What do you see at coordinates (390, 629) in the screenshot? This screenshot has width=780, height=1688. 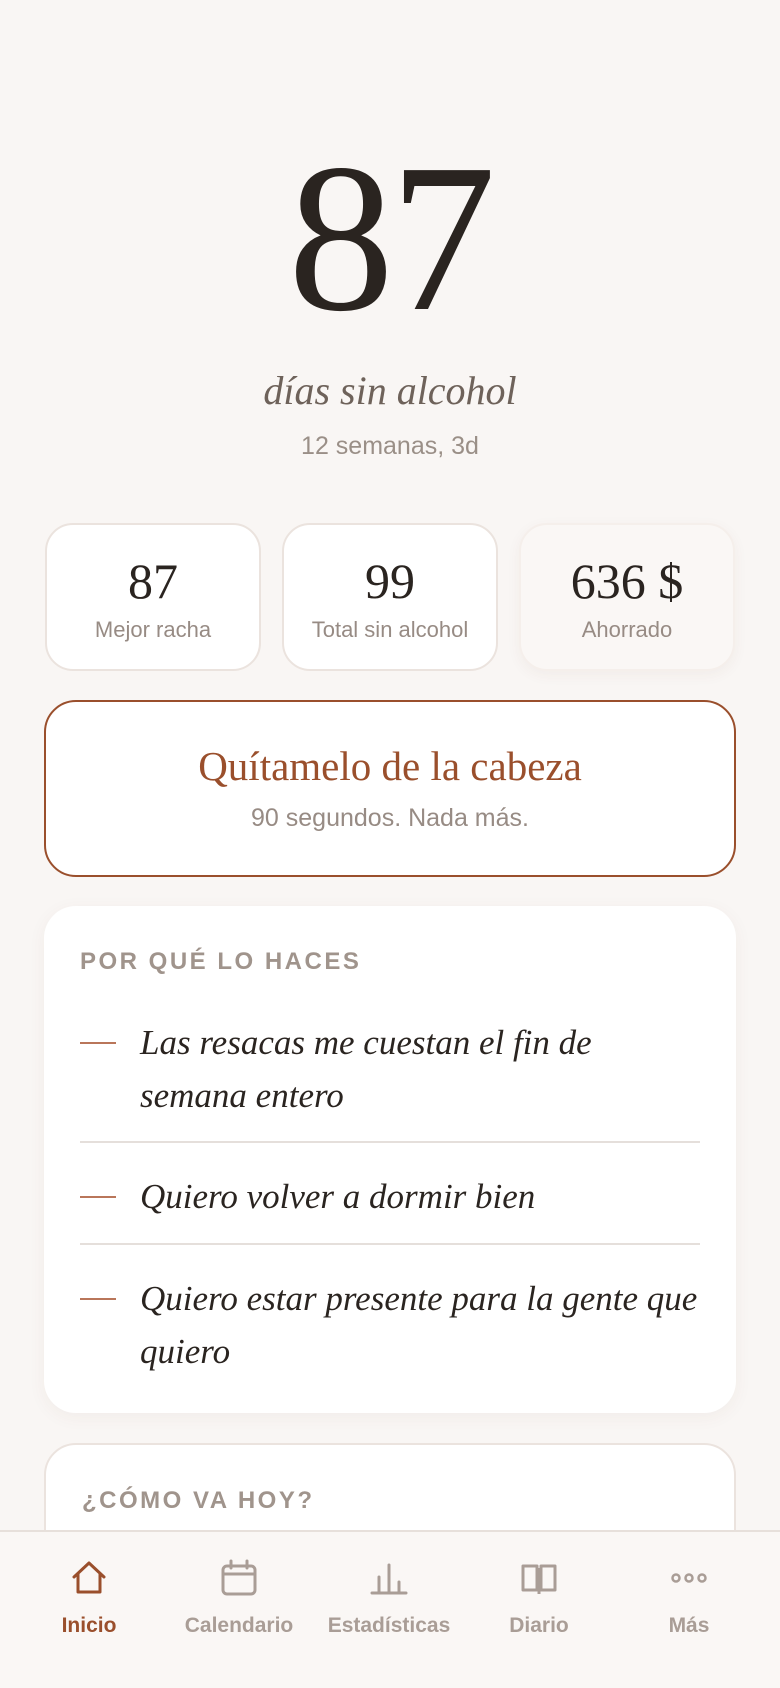 I see `total-sober-label: Total sin alcohol` at bounding box center [390, 629].